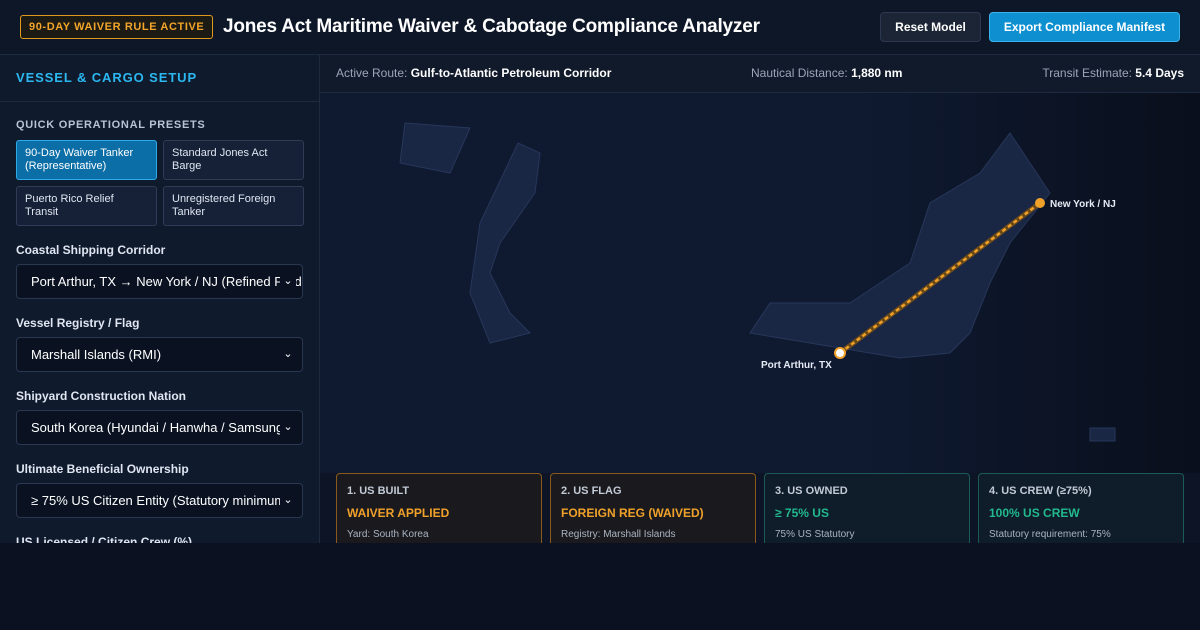 Image resolution: width=1200 pixels, height=630 pixels. What do you see at coordinates (796, 365) in the screenshot?
I see `origin-port-label: Port Arthur, TX` at bounding box center [796, 365].